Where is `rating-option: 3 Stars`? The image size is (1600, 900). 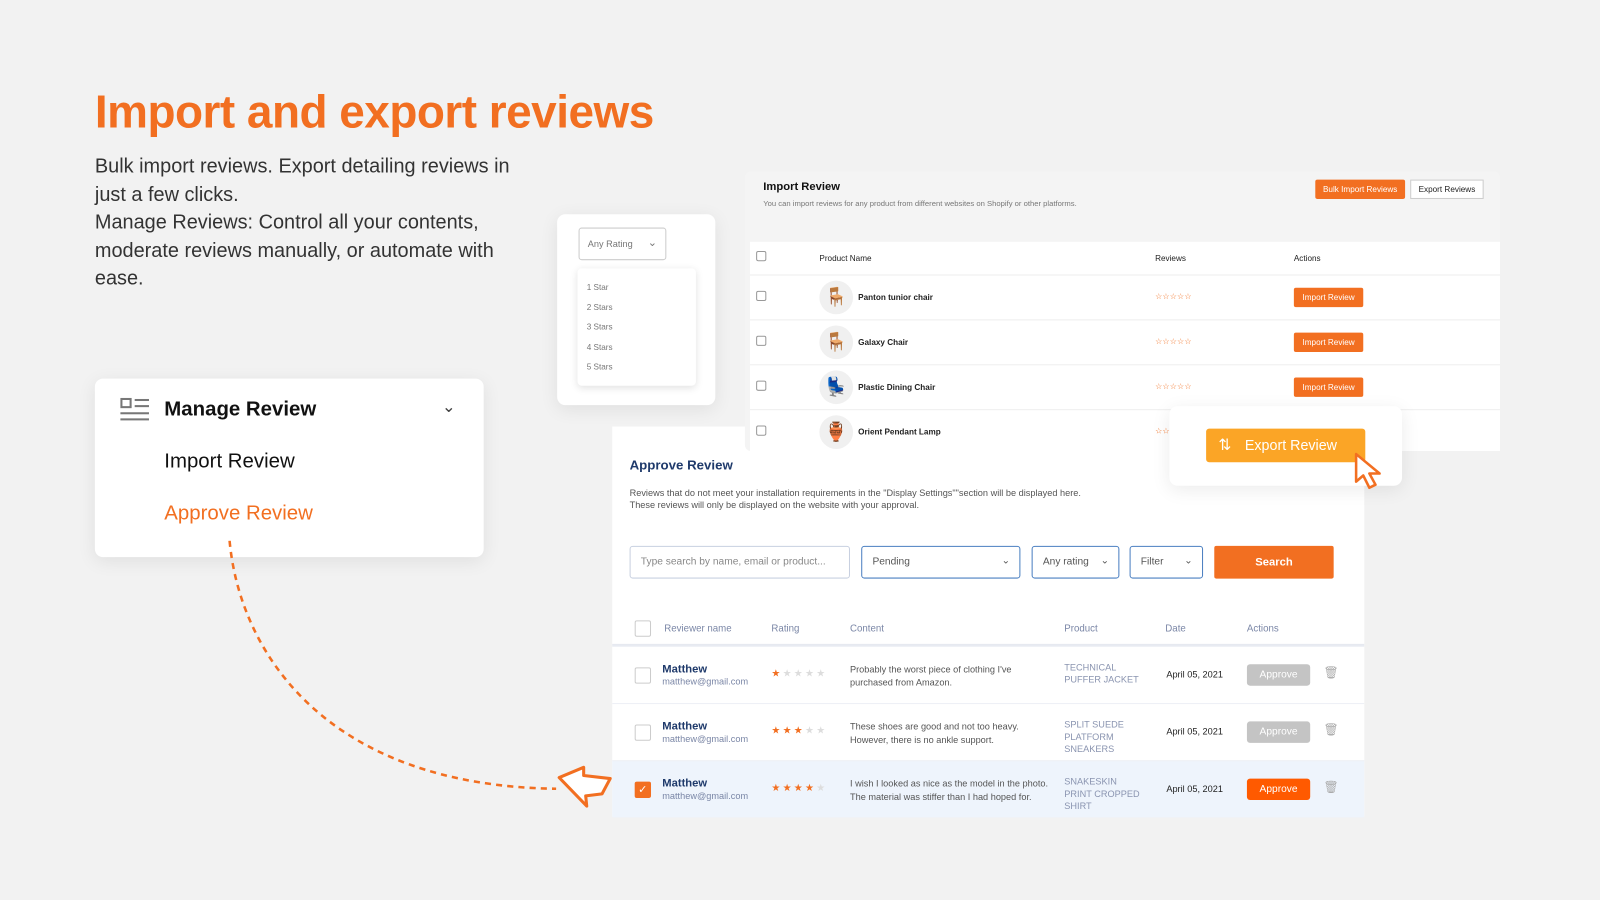
rating-option: 3 Stars is located at coordinates (637, 332).